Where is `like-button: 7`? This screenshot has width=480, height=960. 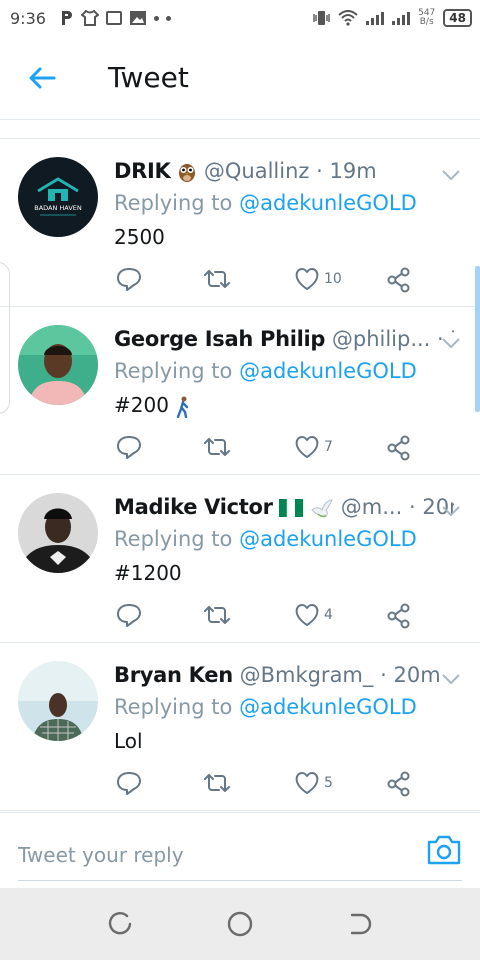 like-button: 7 is located at coordinates (313, 447).